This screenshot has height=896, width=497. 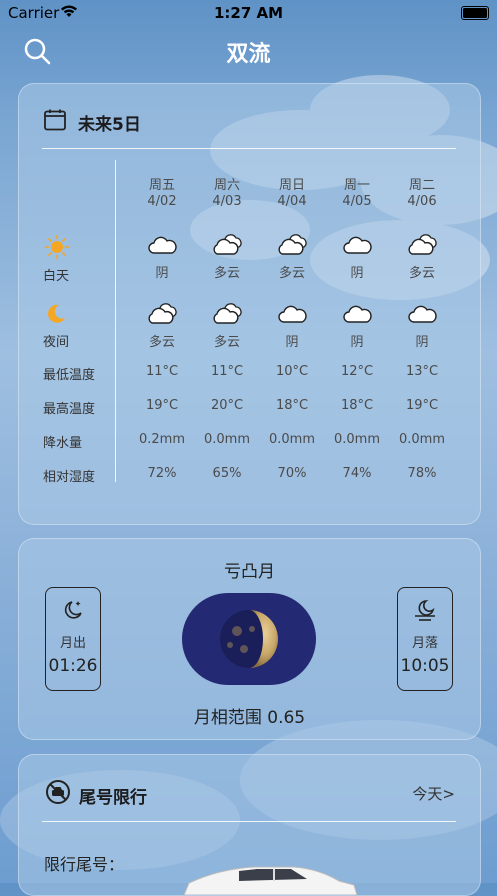 I want to click on status-bar: Carrier 1:27 AM, so click(x=248, y=13).